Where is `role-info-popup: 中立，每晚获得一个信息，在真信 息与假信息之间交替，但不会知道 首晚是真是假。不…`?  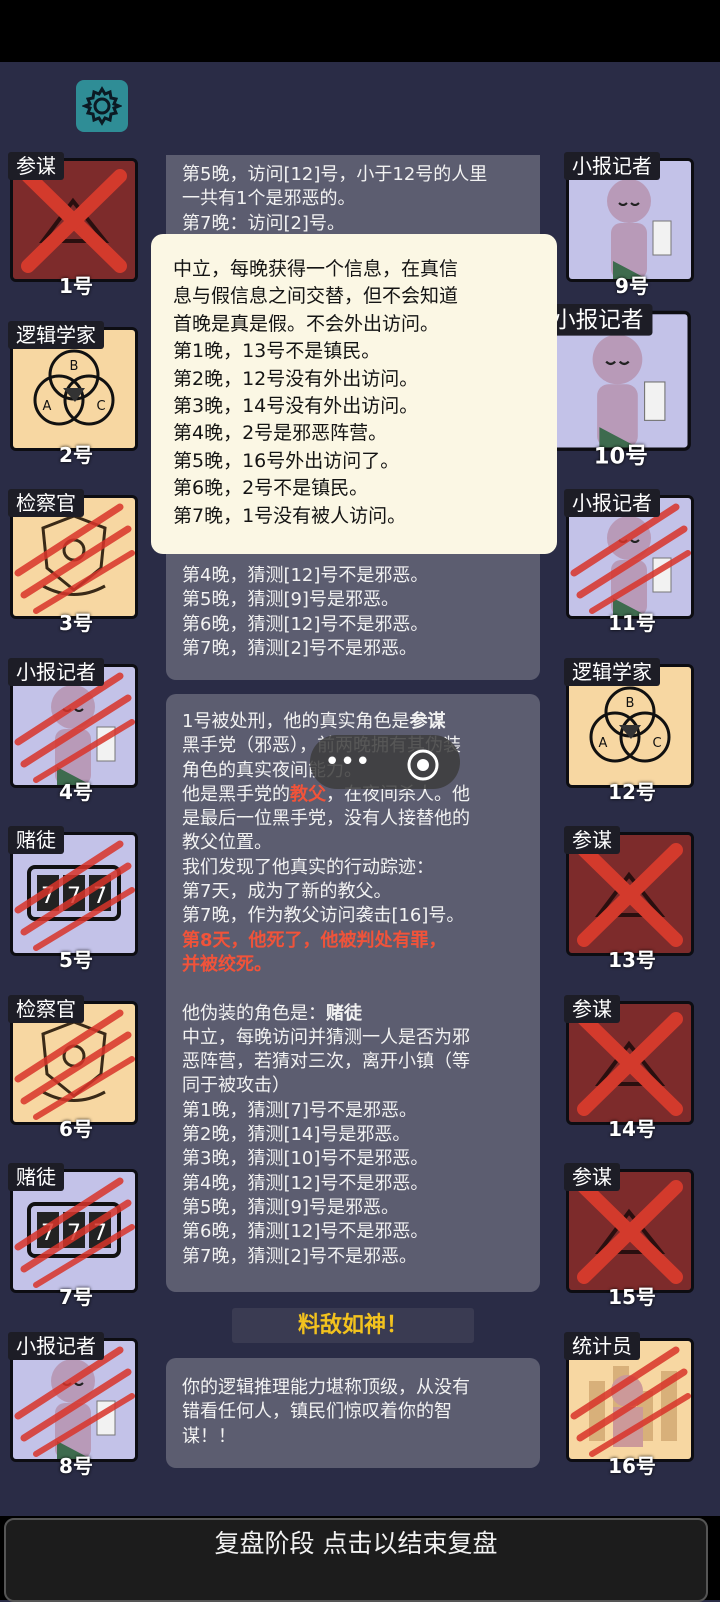
role-info-popup: 中立，每晚获得一个信息，在真信 息与假信息之间交替，但不会知道 首晚是真是假。不… is located at coordinates (354, 394).